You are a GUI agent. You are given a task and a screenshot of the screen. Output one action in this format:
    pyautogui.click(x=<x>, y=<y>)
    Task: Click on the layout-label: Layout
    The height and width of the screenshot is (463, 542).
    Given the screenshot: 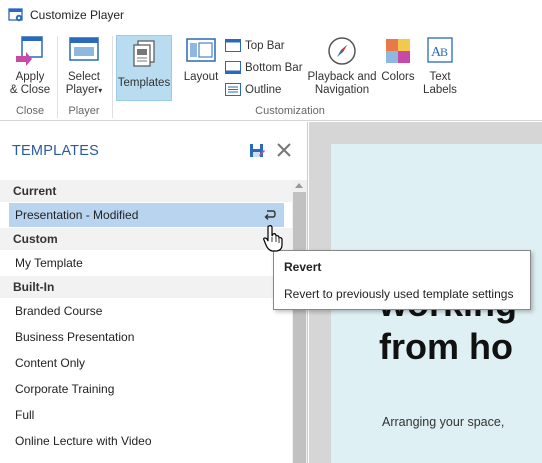 What is the action you would take?
    pyautogui.click(x=201, y=77)
    